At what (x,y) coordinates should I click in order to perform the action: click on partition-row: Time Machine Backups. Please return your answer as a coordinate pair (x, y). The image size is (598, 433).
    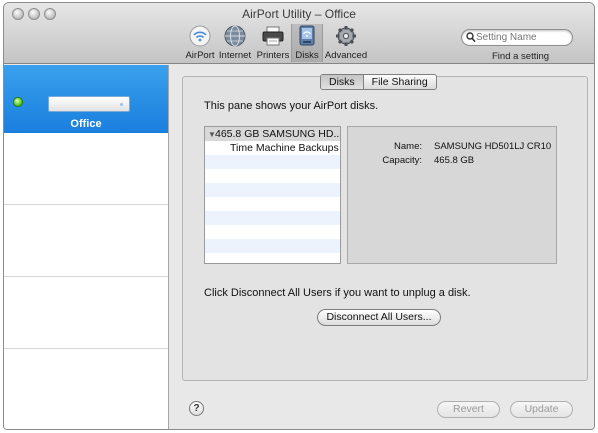
    Looking at the image, I should click on (272, 148).